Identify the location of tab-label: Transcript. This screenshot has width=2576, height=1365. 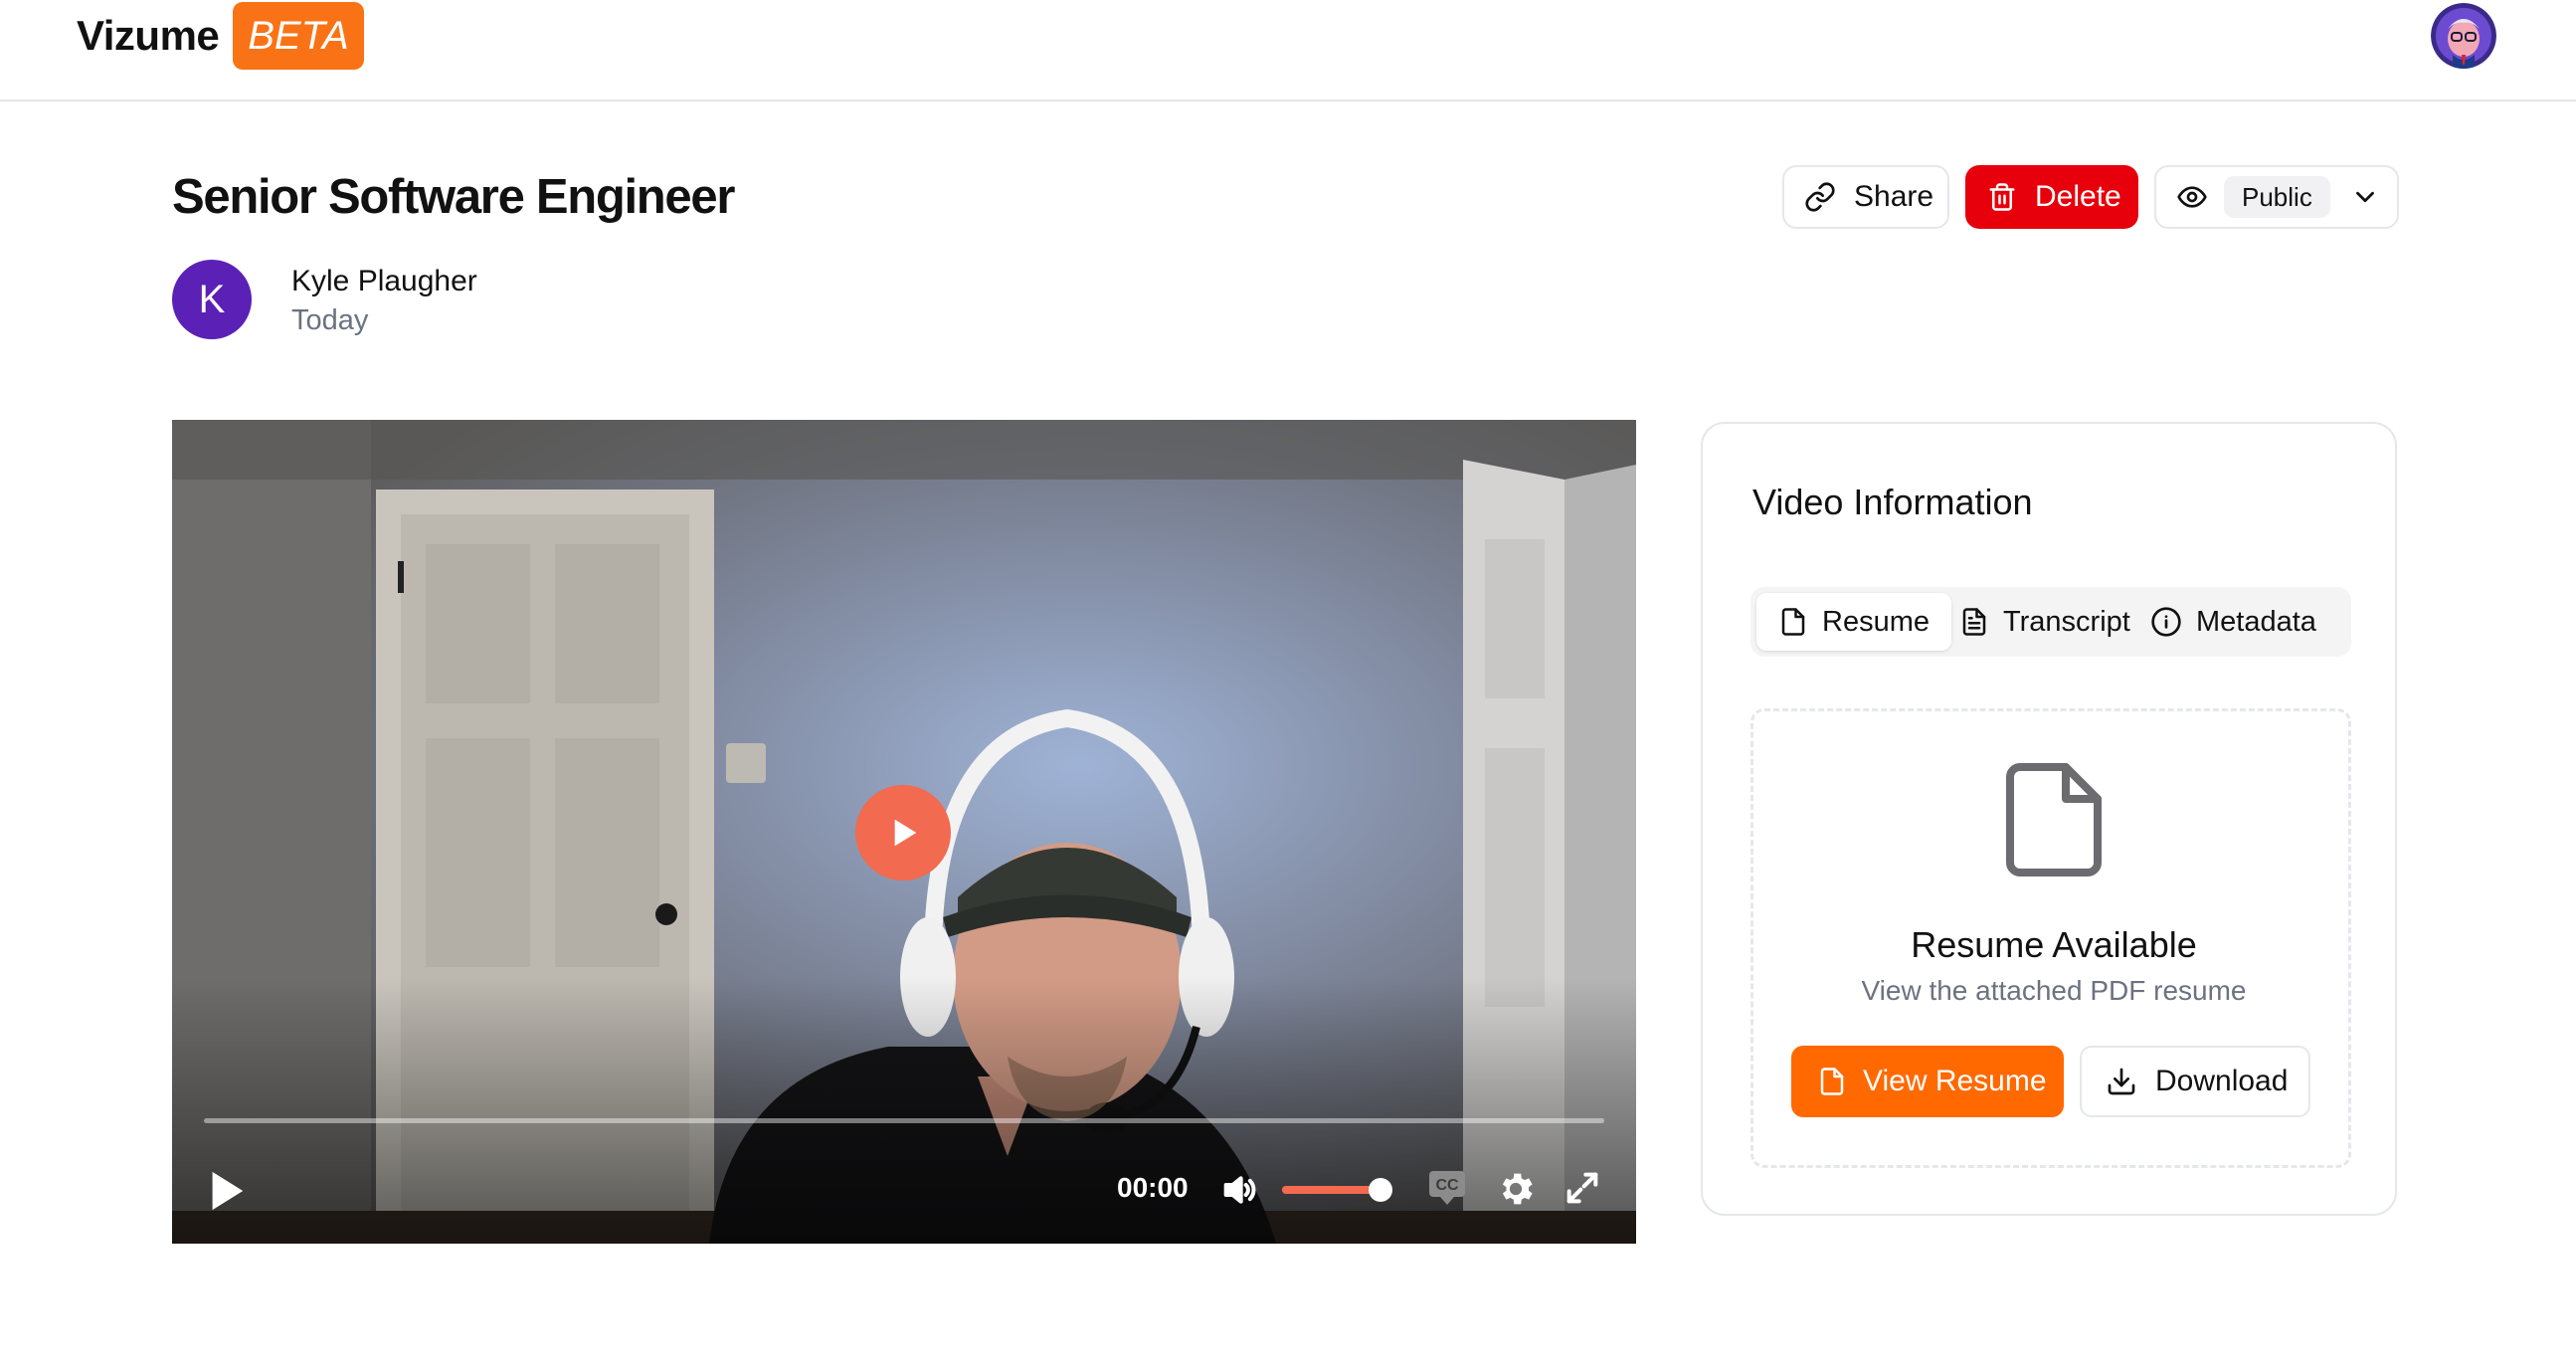
(2066, 621).